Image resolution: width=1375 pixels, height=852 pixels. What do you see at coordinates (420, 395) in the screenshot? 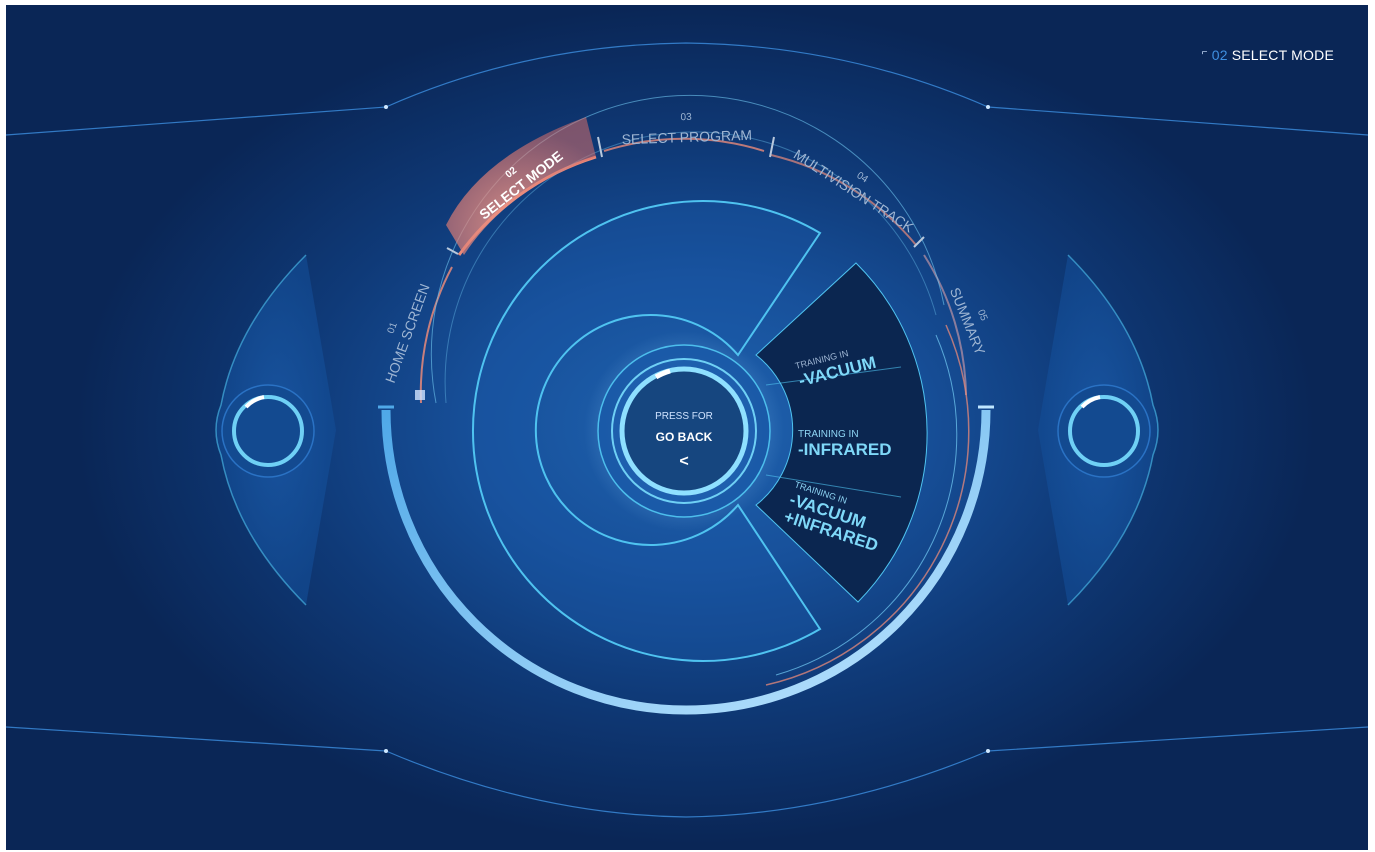
I see `home-marker-icon` at bounding box center [420, 395].